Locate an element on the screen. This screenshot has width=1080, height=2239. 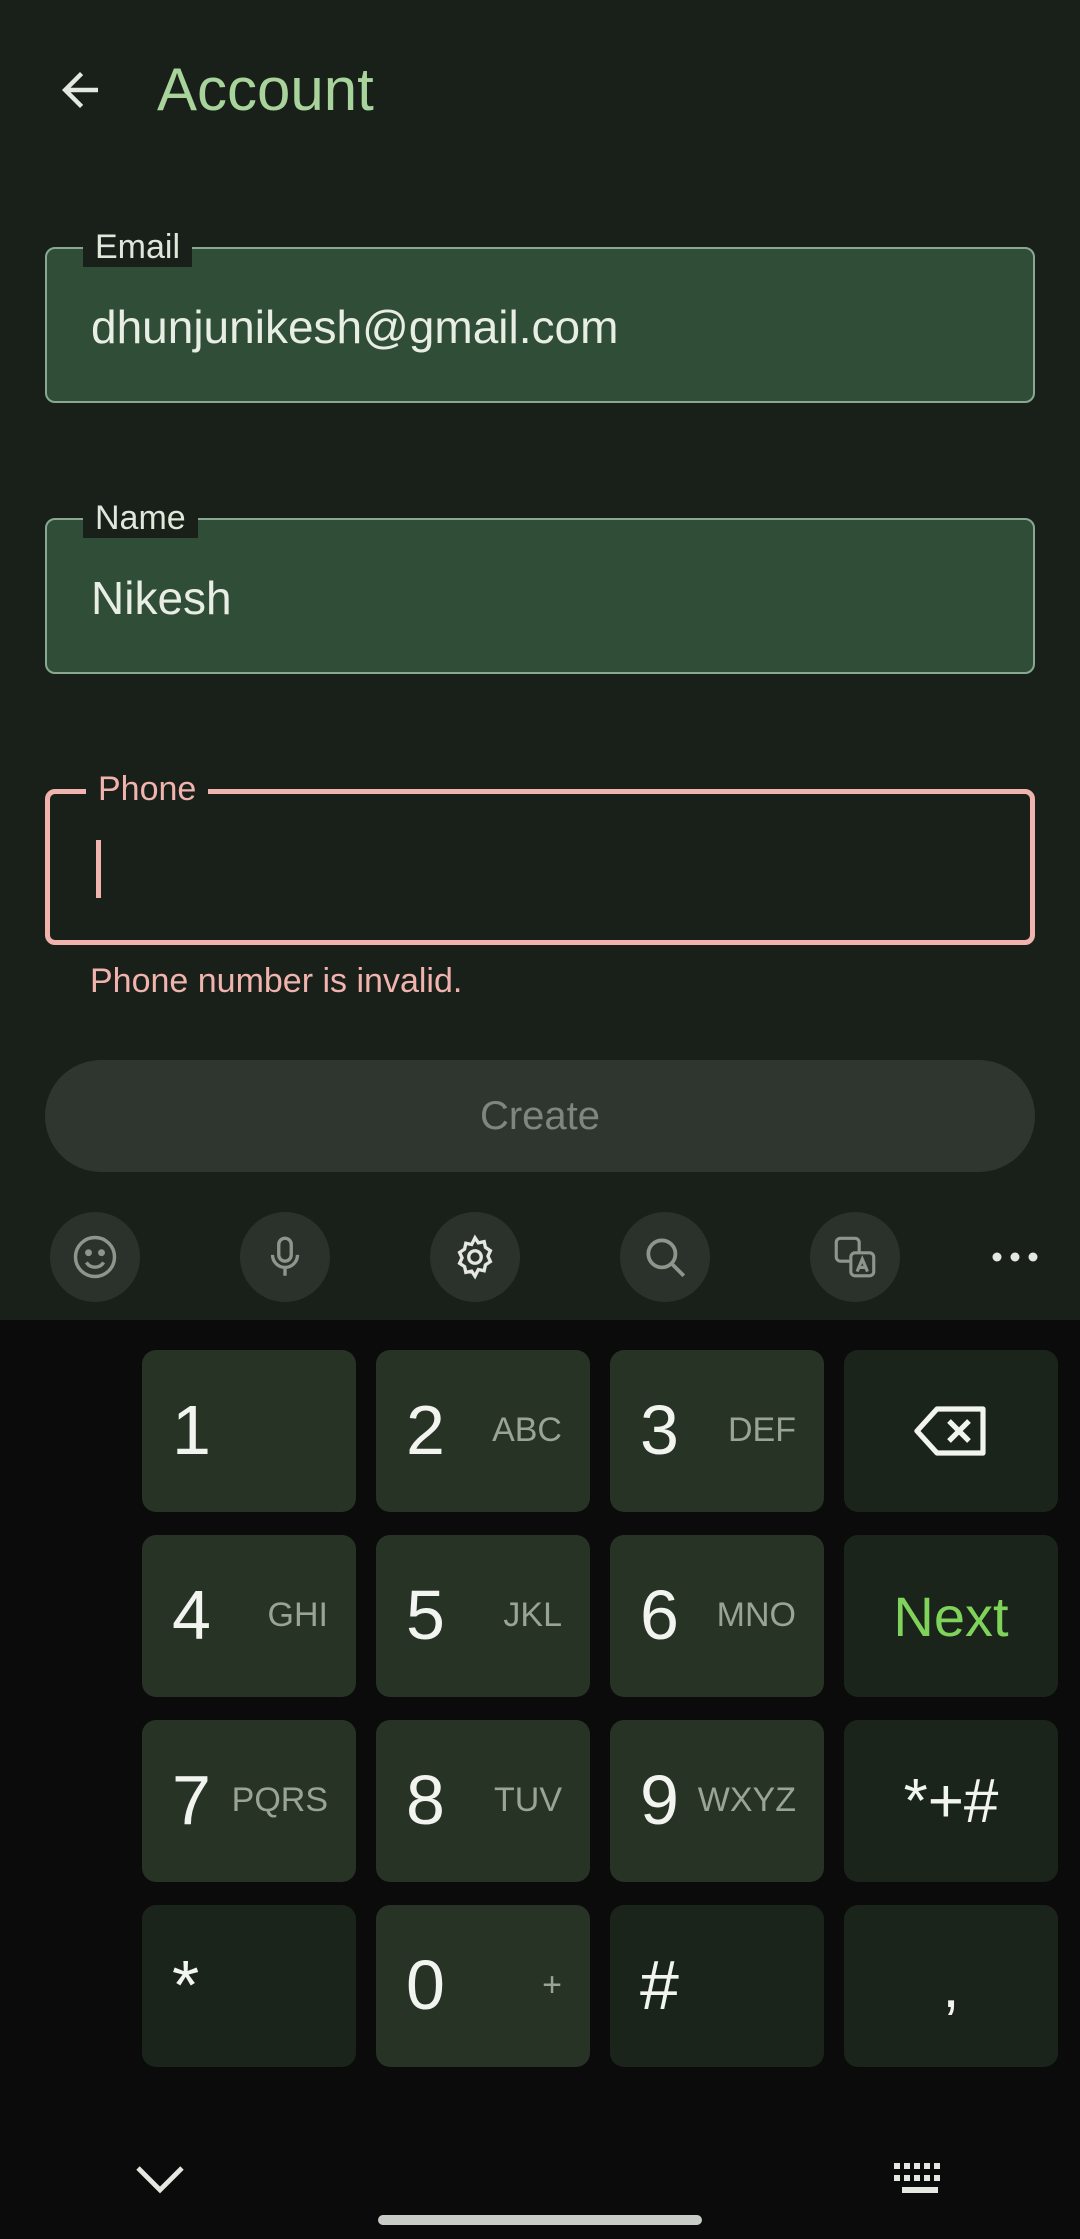
comma-key: , is located at coordinates (951, 1986).